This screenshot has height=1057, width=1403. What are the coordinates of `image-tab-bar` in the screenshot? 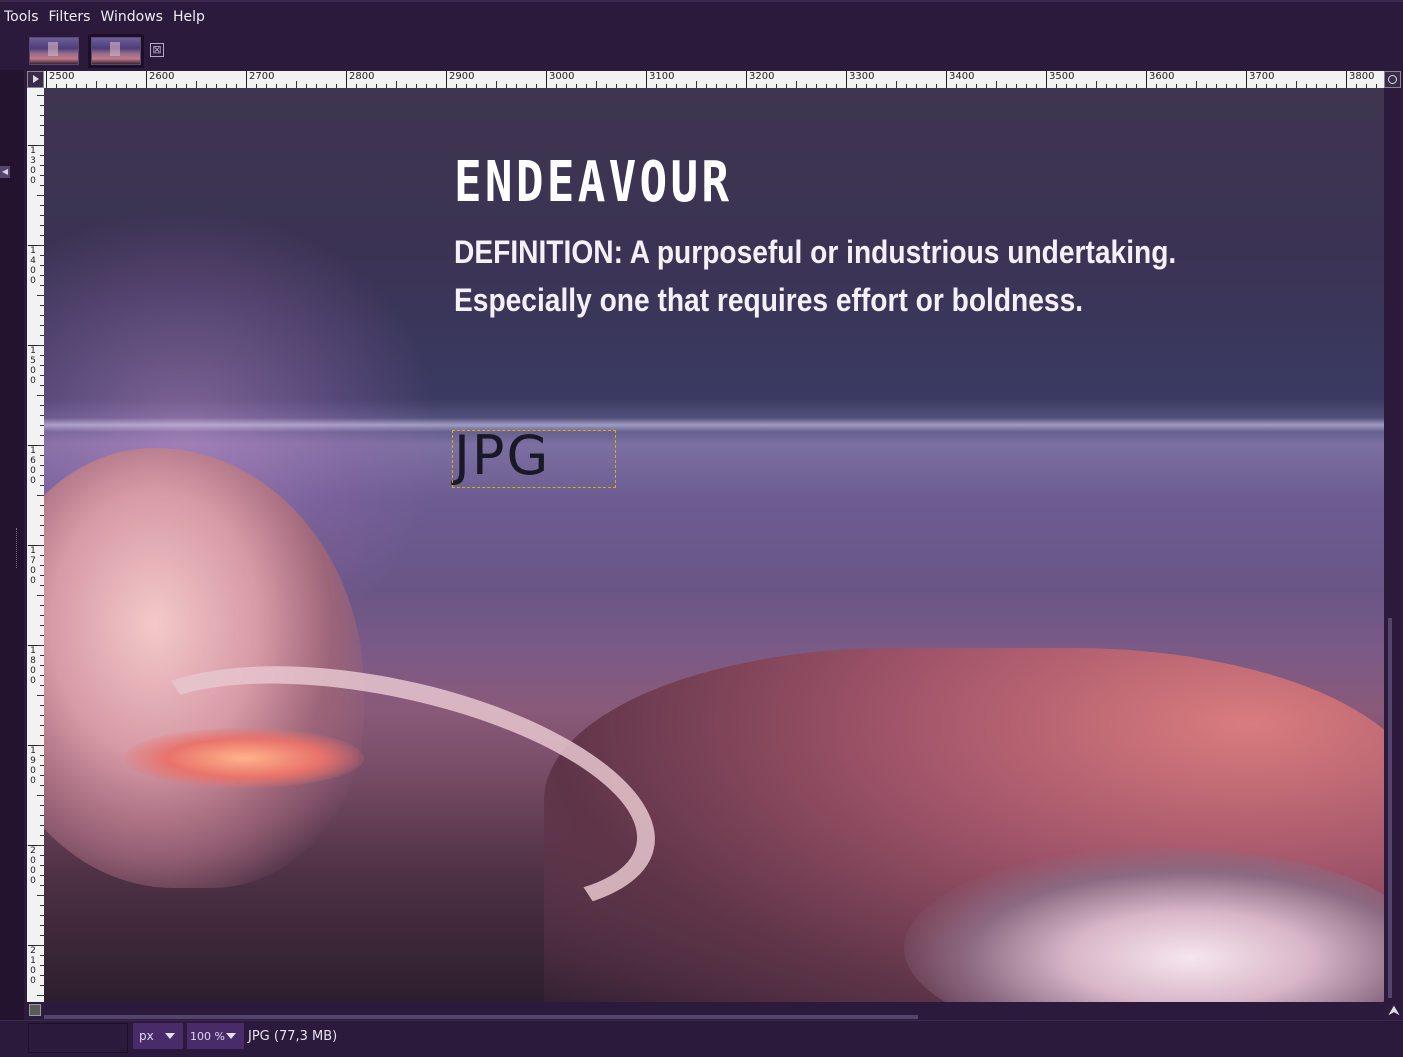 It's located at (701, 51).